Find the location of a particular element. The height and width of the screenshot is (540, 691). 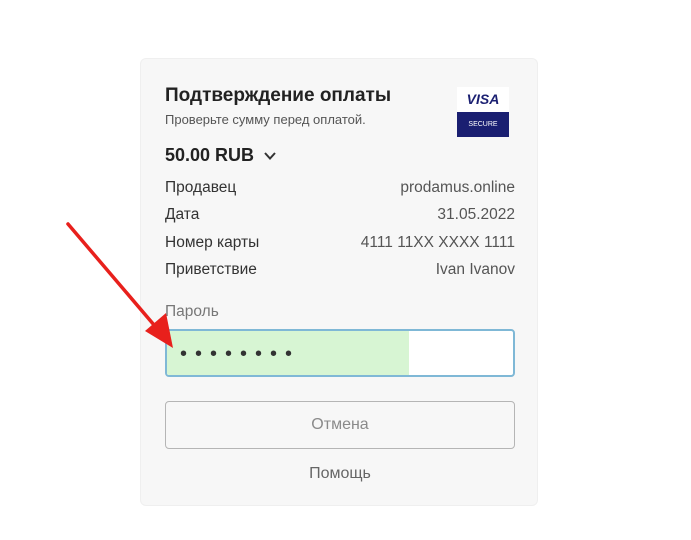

amount-toggle: 50.00 RUB is located at coordinates (221, 155).